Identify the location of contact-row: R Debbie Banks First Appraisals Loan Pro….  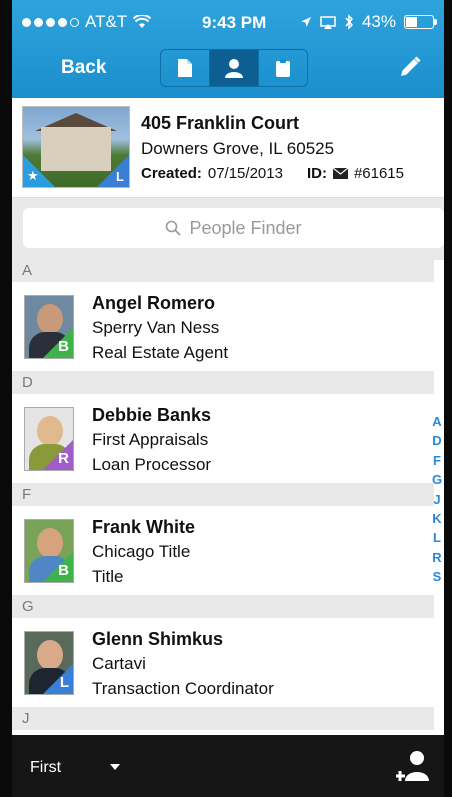
(223, 439).